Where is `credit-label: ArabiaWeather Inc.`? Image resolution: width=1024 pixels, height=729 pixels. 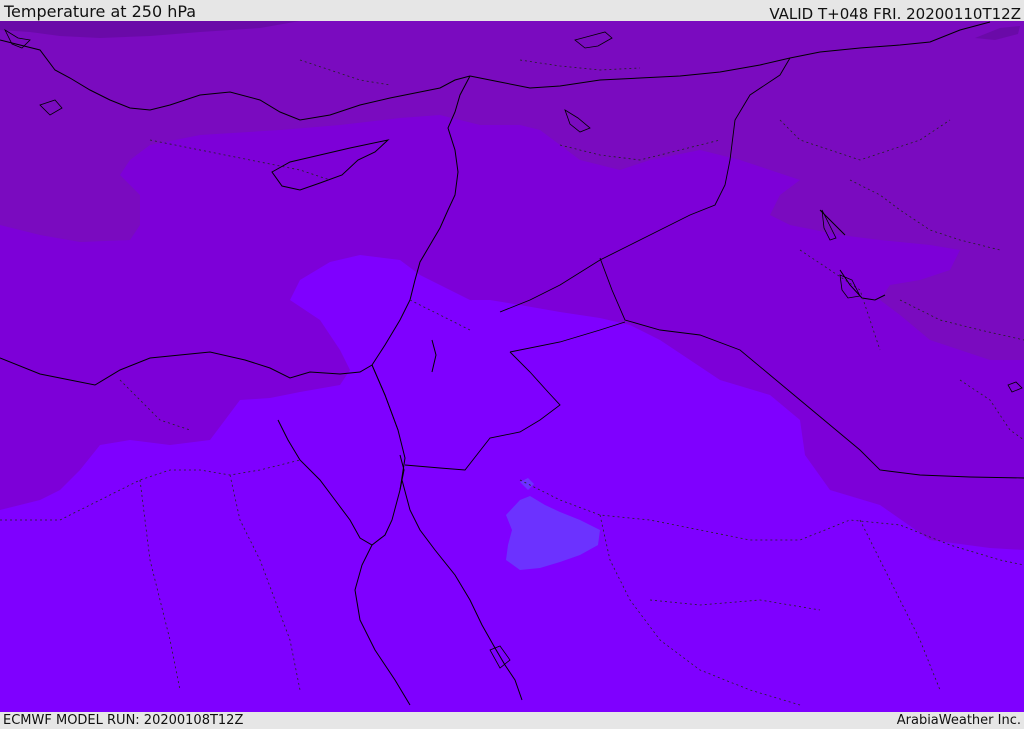 credit-label: ArabiaWeather Inc. is located at coordinates (958, 720).